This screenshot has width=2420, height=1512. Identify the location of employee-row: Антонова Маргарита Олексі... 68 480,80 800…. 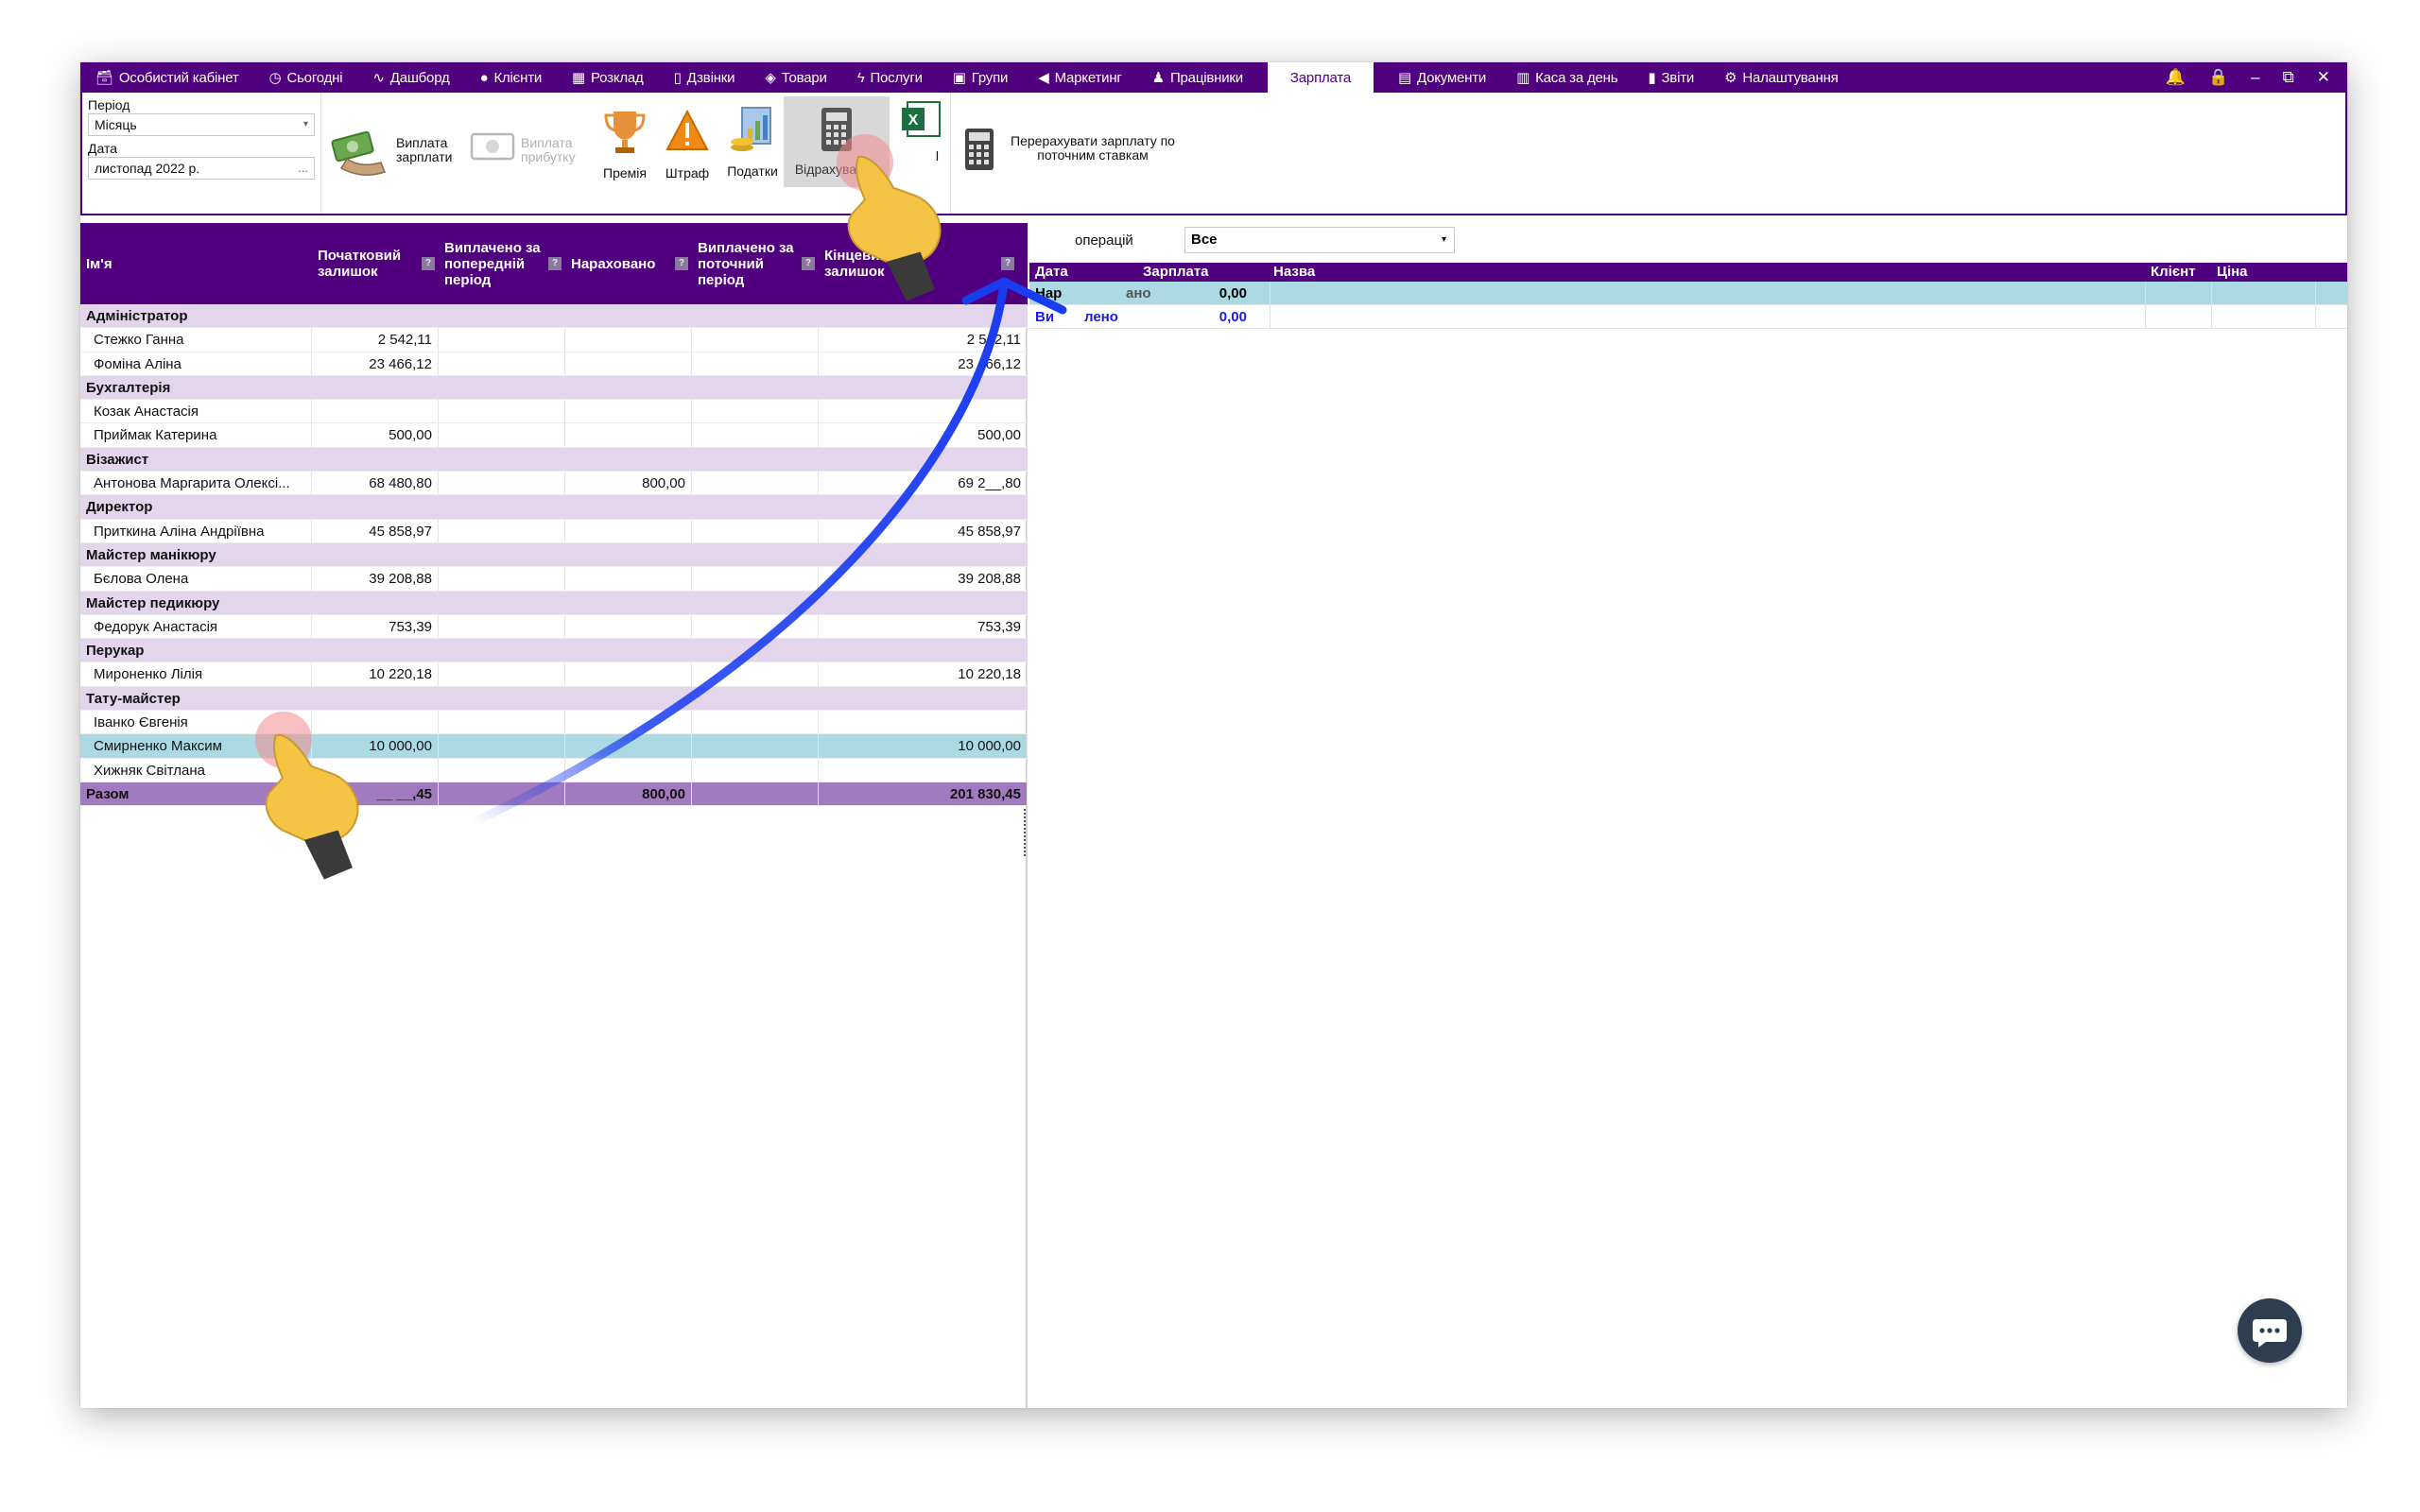
(554, 484).